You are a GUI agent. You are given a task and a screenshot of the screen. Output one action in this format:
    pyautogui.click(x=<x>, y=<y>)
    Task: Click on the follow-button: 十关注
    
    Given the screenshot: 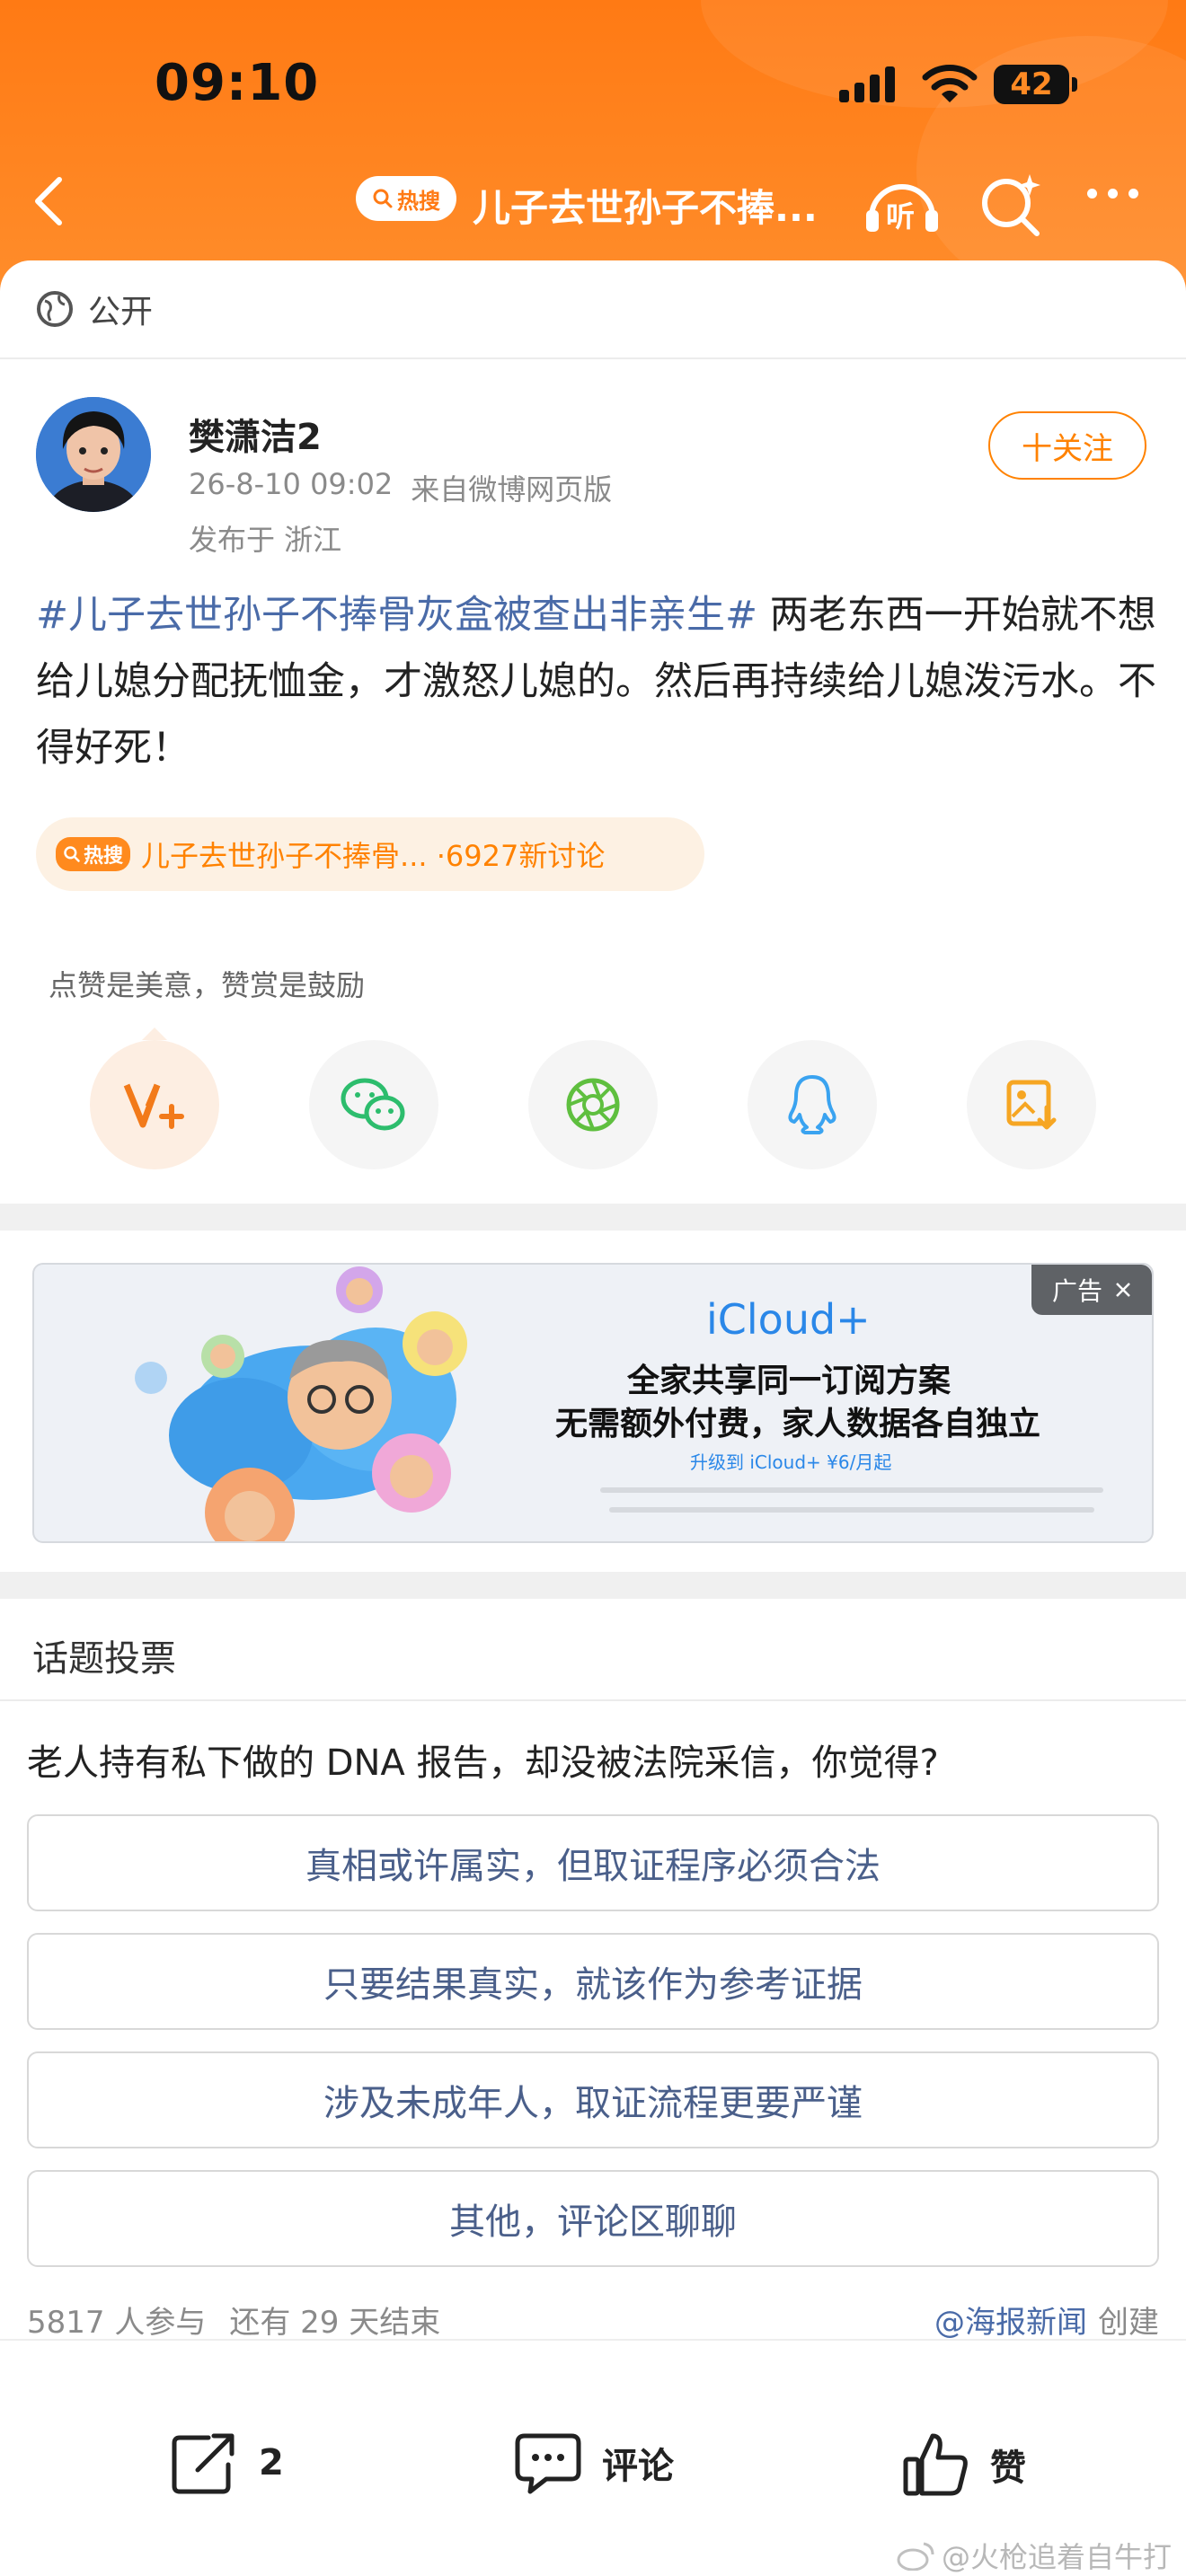 What is the action you would take?
    pyautogui.click(x=1067, y=445)
    